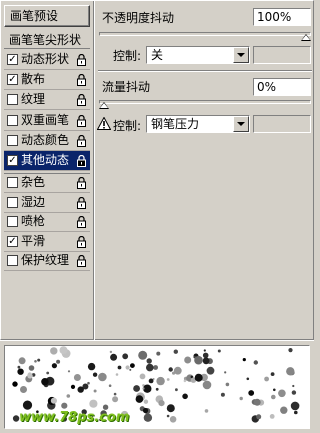 The image size is (320, 433). Describe the element at coordinates (94, 171) in the screenshot. I see `column-divider` at that location.